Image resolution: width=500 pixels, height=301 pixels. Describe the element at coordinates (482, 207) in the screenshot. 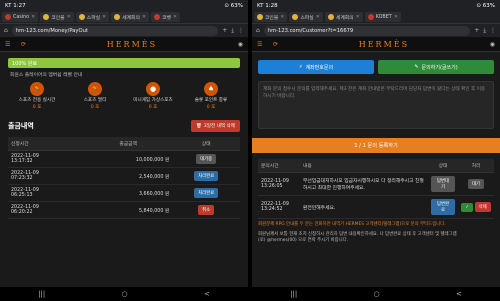

I see `delete-button: 삭제` at that location.